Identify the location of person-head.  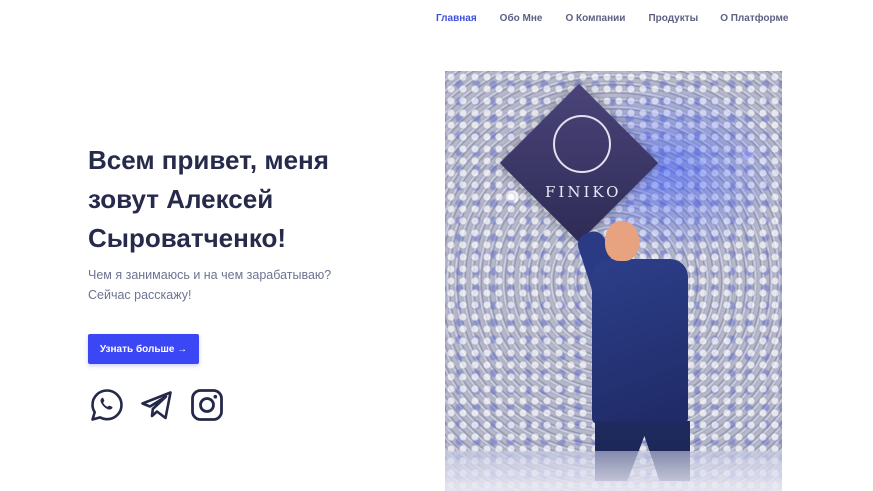
(622, 241).